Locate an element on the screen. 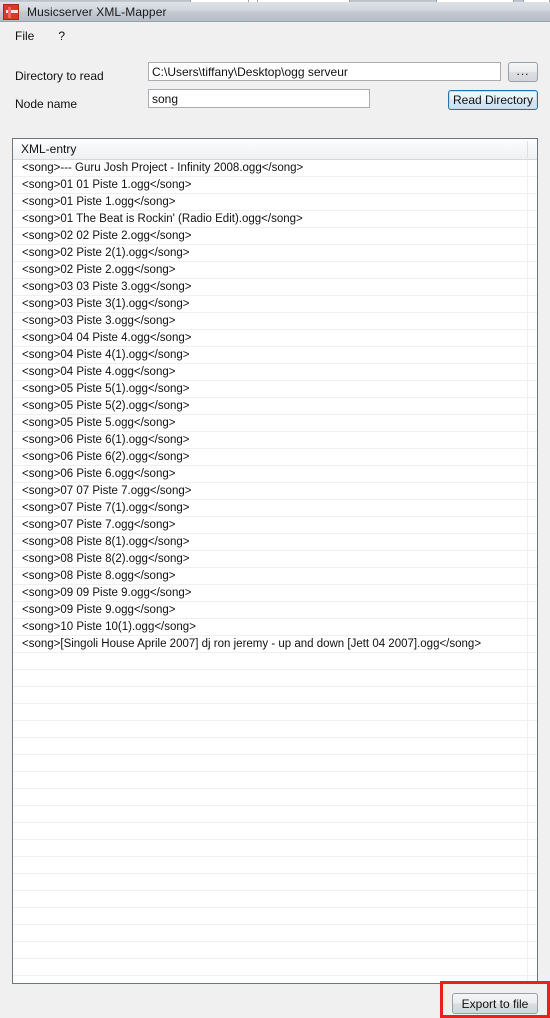 This screenshot has width=550, height=1018. title-bar: Musicserver XML-Mapper is located at coordinates (275, 12).